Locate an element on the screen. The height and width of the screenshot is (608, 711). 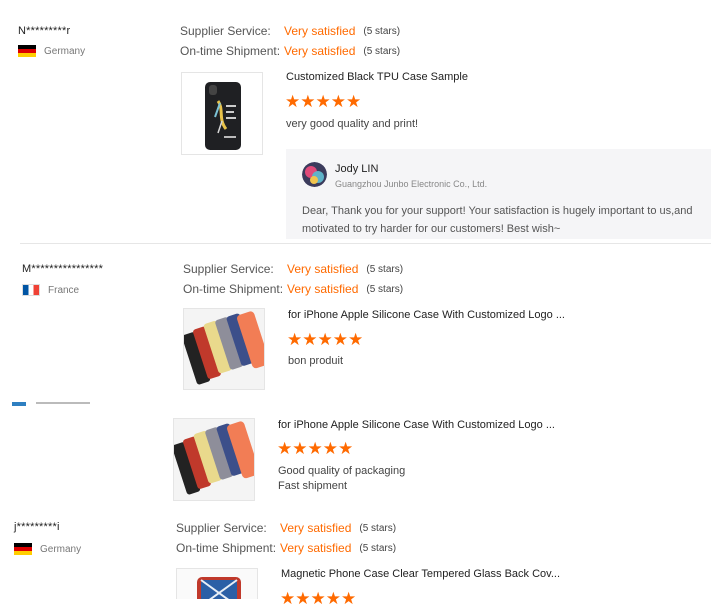
partial-flag-icon is located at coordinates (19, 404).